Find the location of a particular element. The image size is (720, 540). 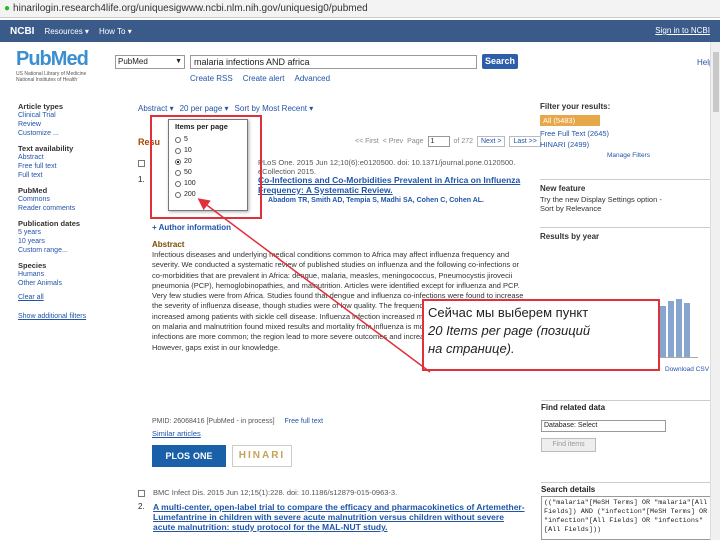

option-label: 10 is located at coordinates (188, 150).